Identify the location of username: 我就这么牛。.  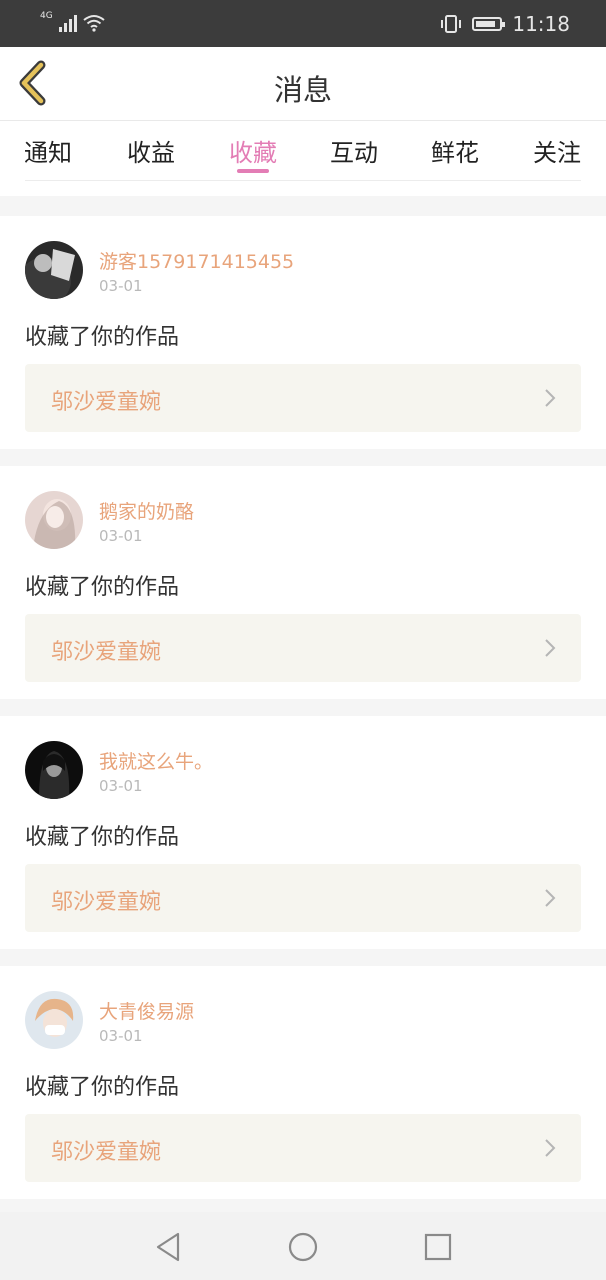
(156, 760).